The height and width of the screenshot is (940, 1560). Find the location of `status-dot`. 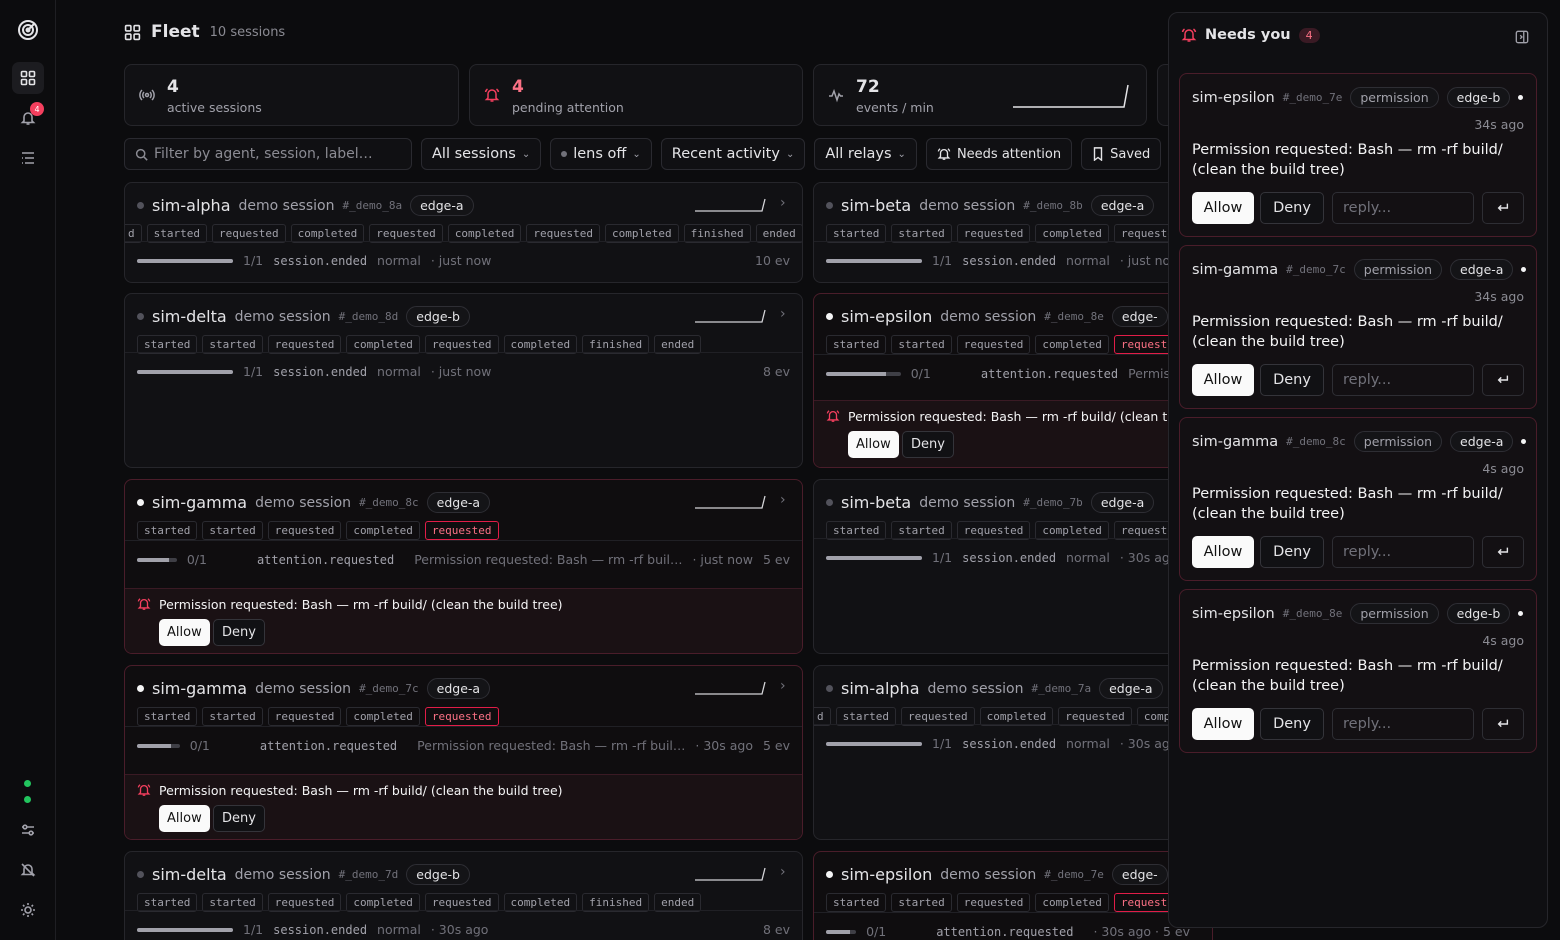

status-dot is located at coordinates (27, 783).